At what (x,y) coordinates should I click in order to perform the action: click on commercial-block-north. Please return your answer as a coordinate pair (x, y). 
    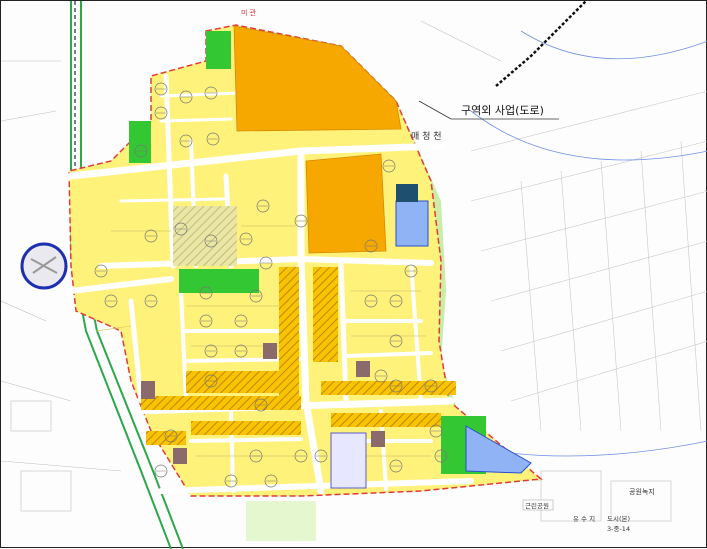
    Looking at the image, I should click on (317, 78).